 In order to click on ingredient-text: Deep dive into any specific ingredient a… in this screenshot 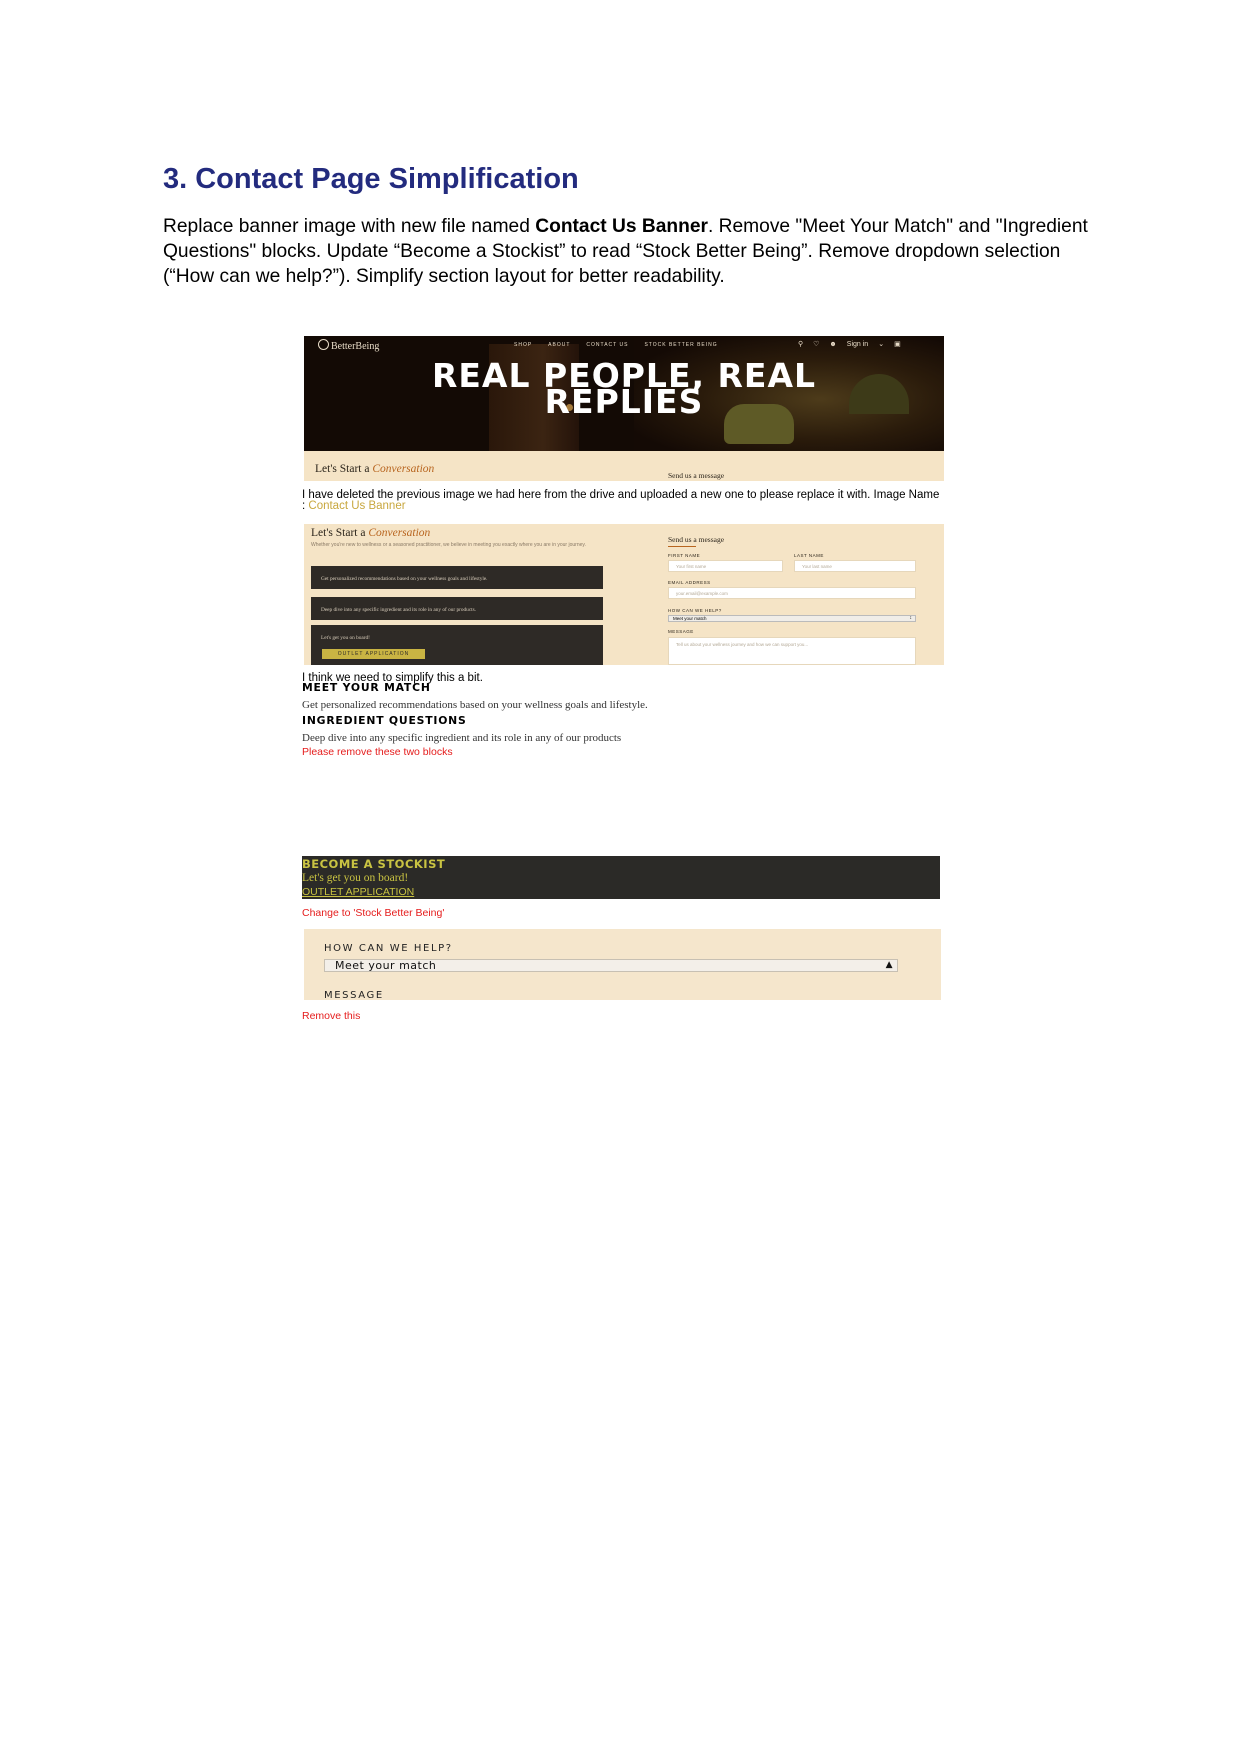, I will do `click(462, 738)`.